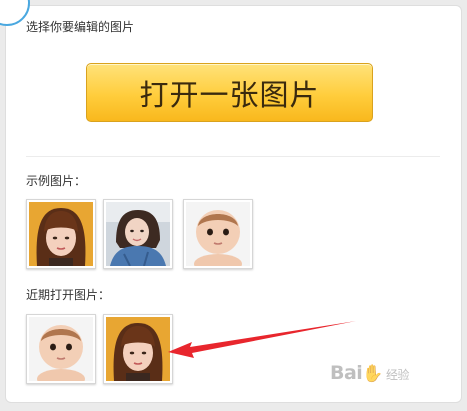  I want to click on paw-icon: ✋, so click(372, 374).